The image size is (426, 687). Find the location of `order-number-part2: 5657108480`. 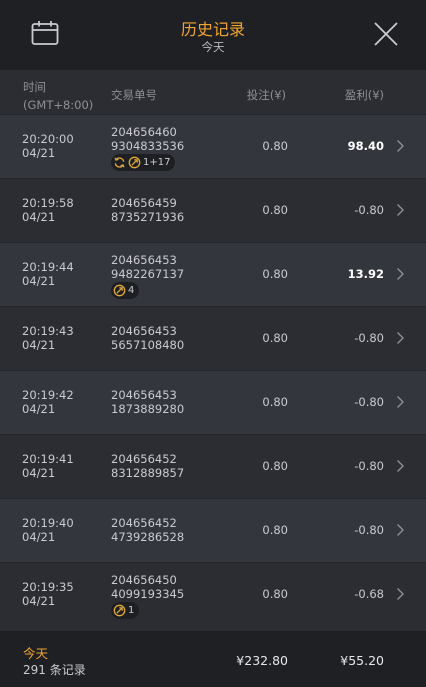

order-number-part2: 5657108480 is located at coordinates (148, 345).